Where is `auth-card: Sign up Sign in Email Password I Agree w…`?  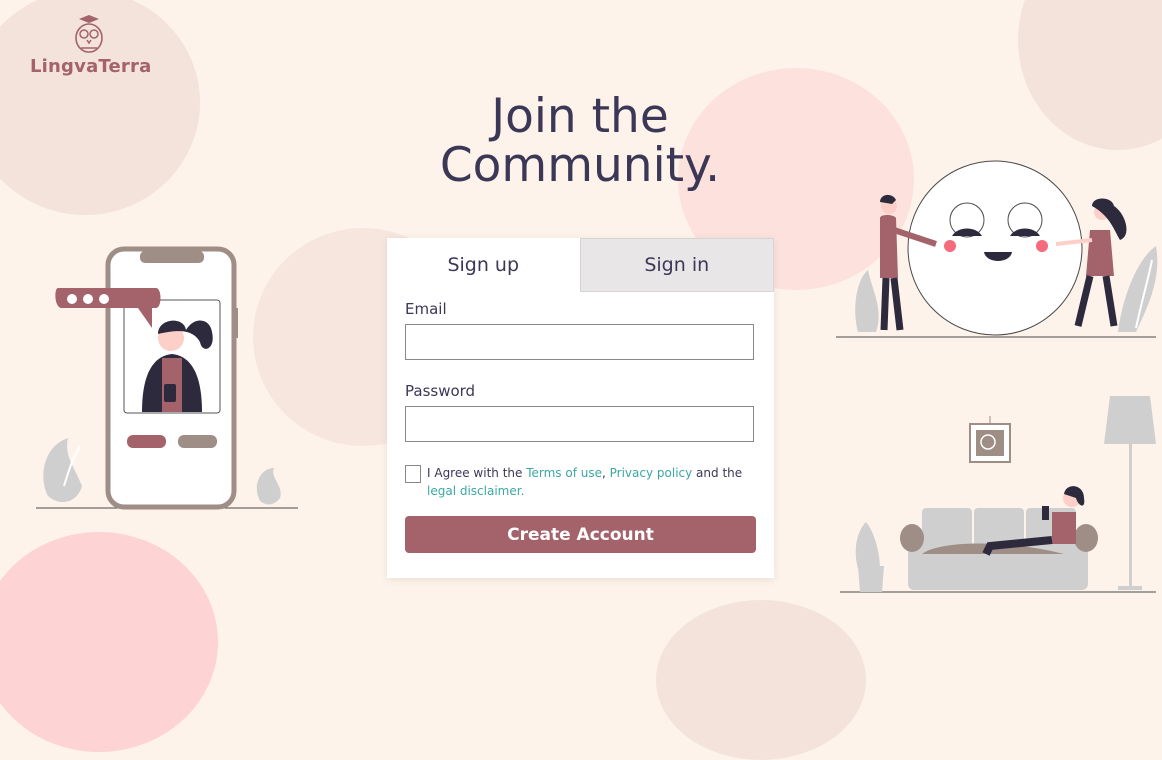 auth-card: Sign up Sign in Email Password I Agree w… is located at coordinates (580, 408).